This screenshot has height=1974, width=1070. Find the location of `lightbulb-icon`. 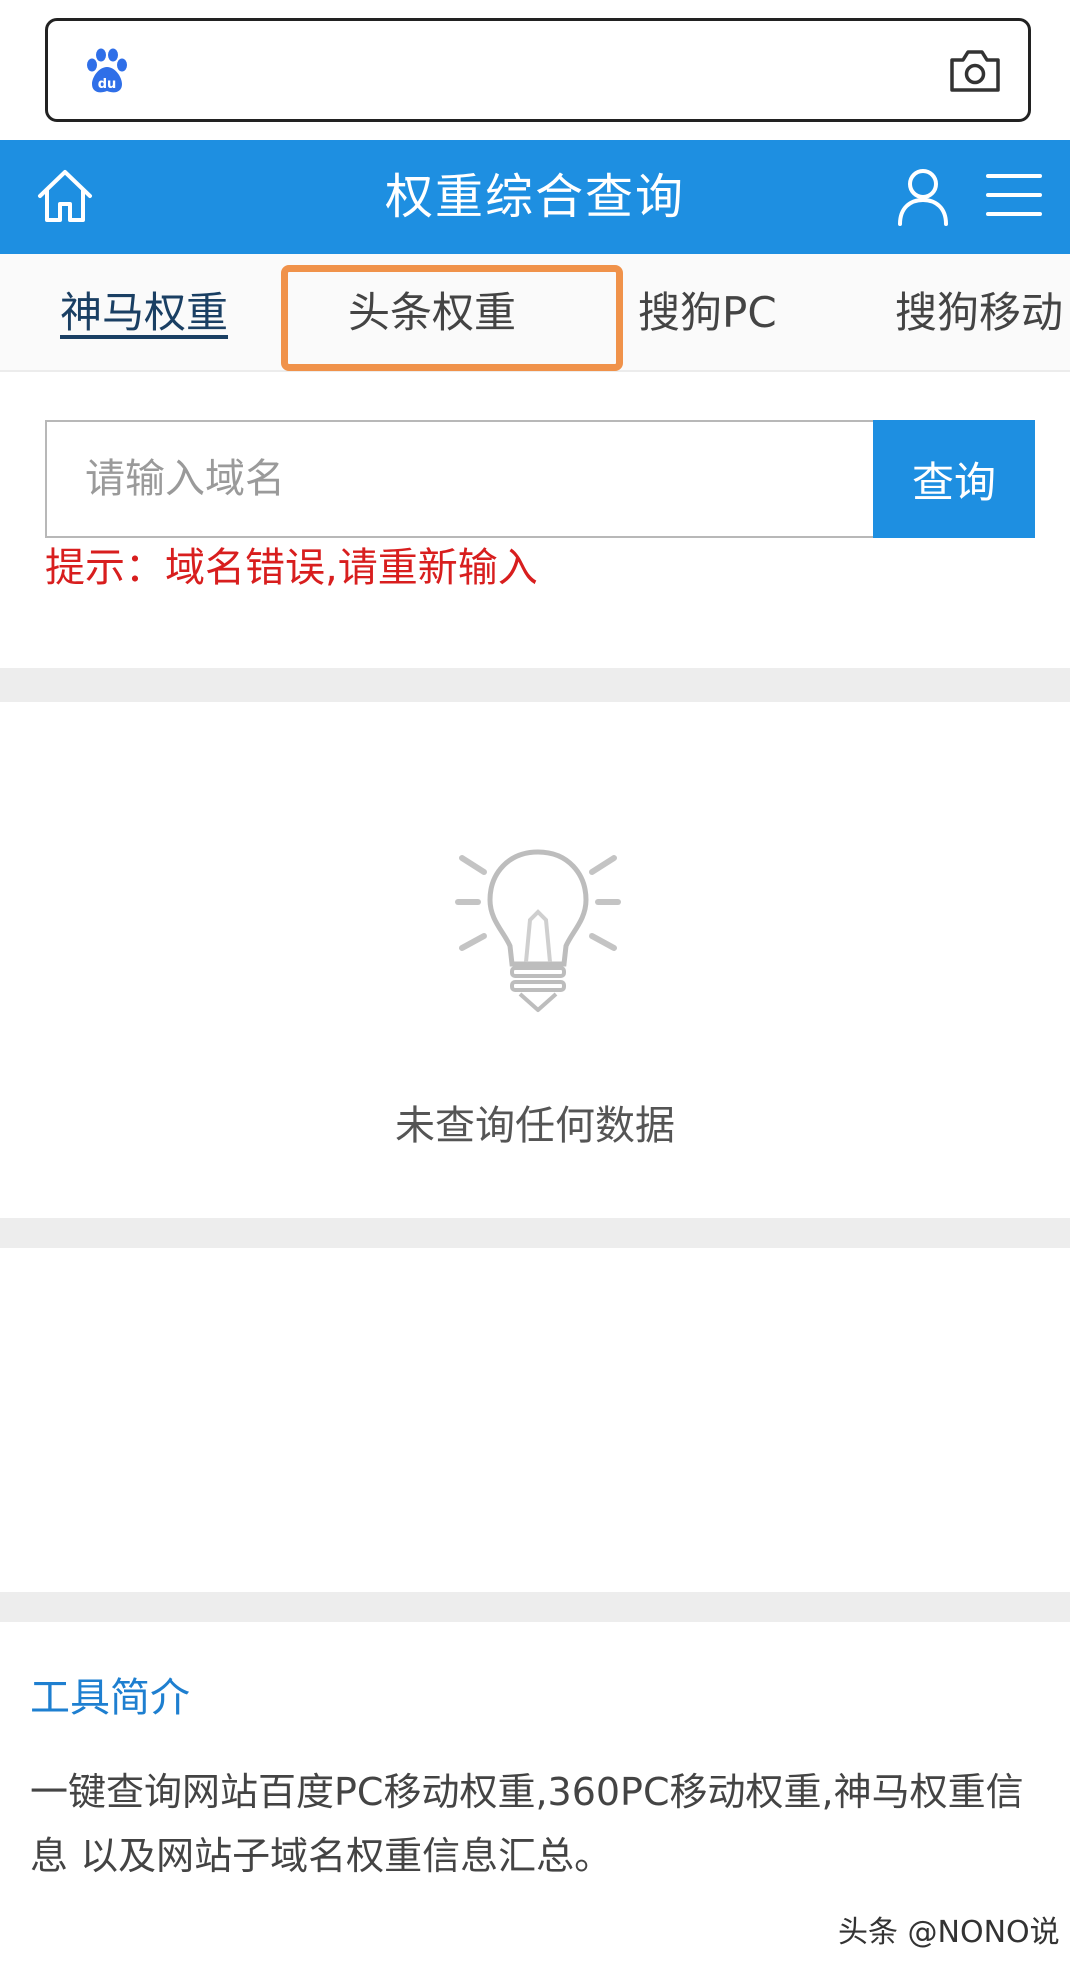

lightbulb-icon is located at coordinates (538, 935).